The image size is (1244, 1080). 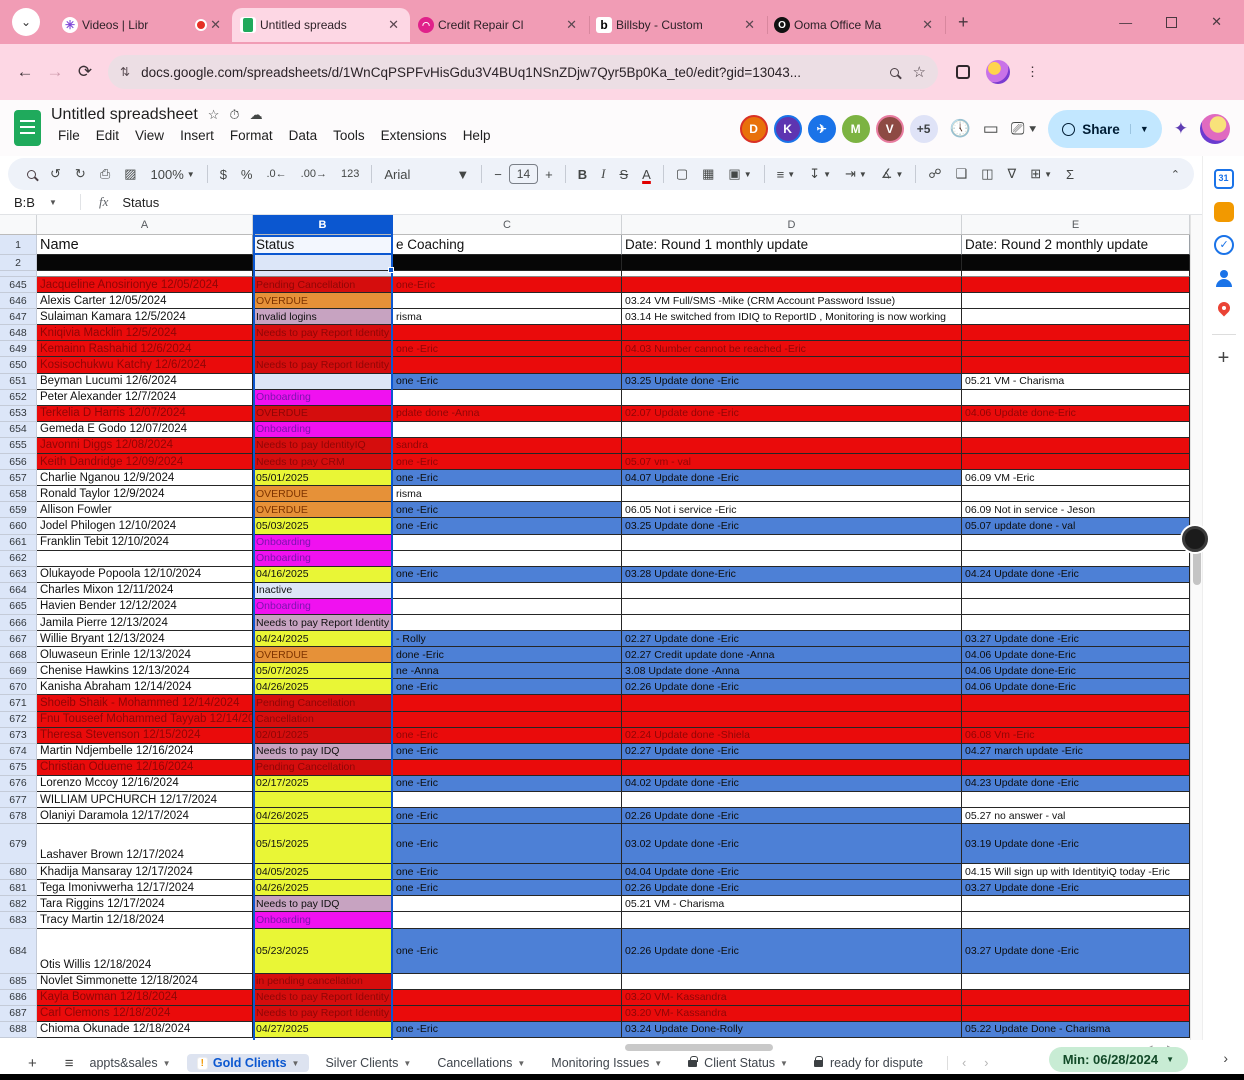 I want to click on cell-coaching-678: one -Eric, so click(x=507, y=816).